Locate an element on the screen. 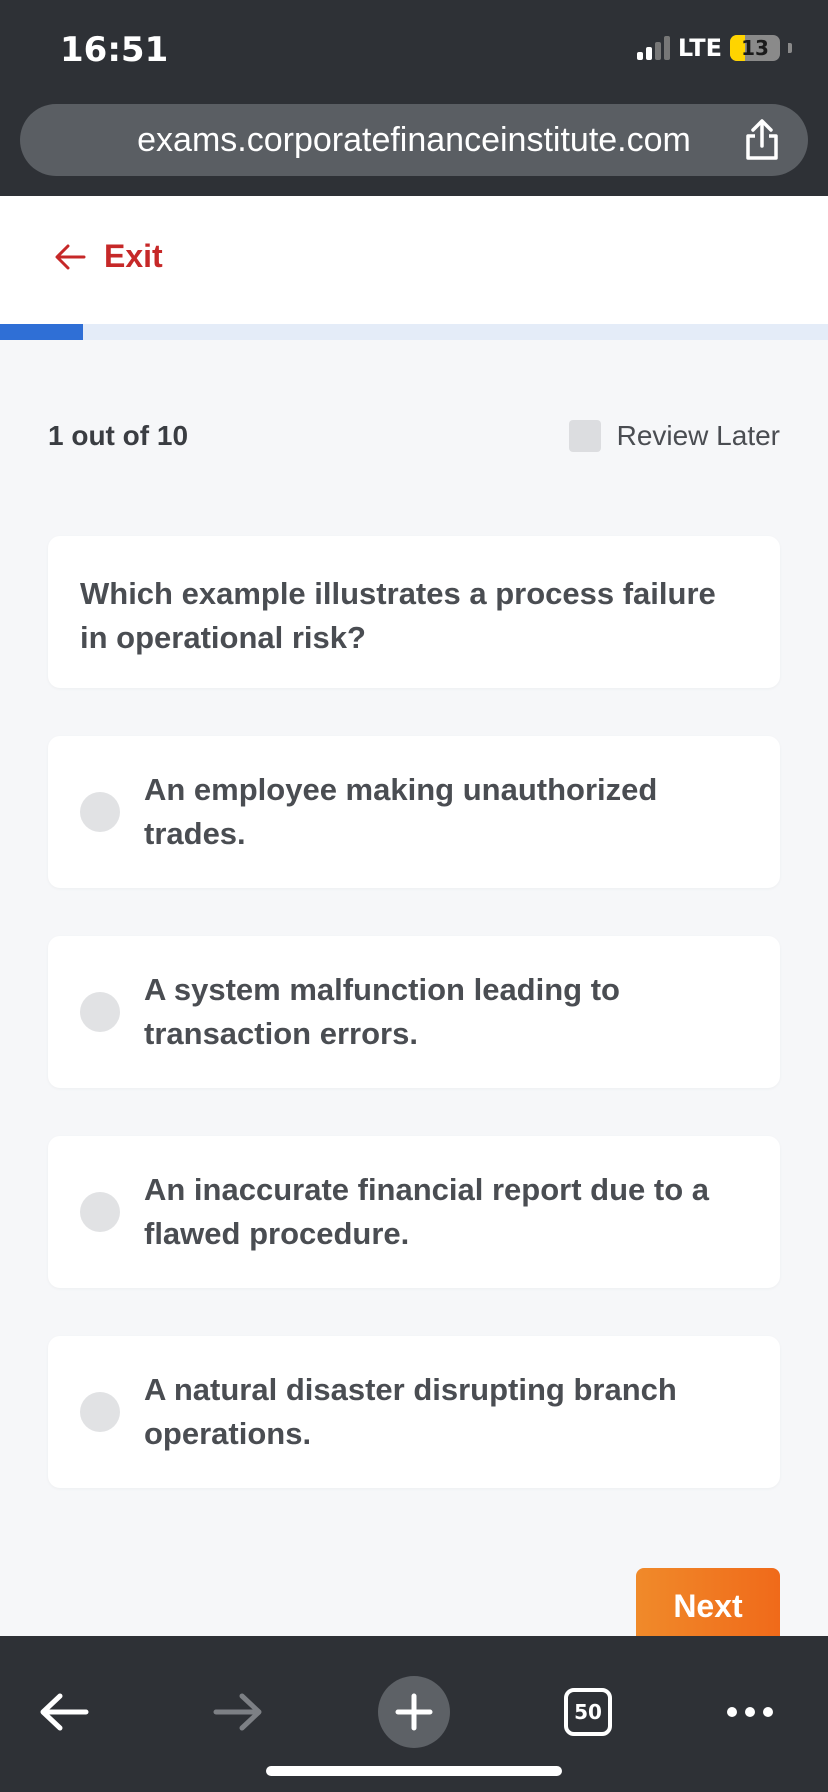  forward-button is located at coordinates (238, 1712).